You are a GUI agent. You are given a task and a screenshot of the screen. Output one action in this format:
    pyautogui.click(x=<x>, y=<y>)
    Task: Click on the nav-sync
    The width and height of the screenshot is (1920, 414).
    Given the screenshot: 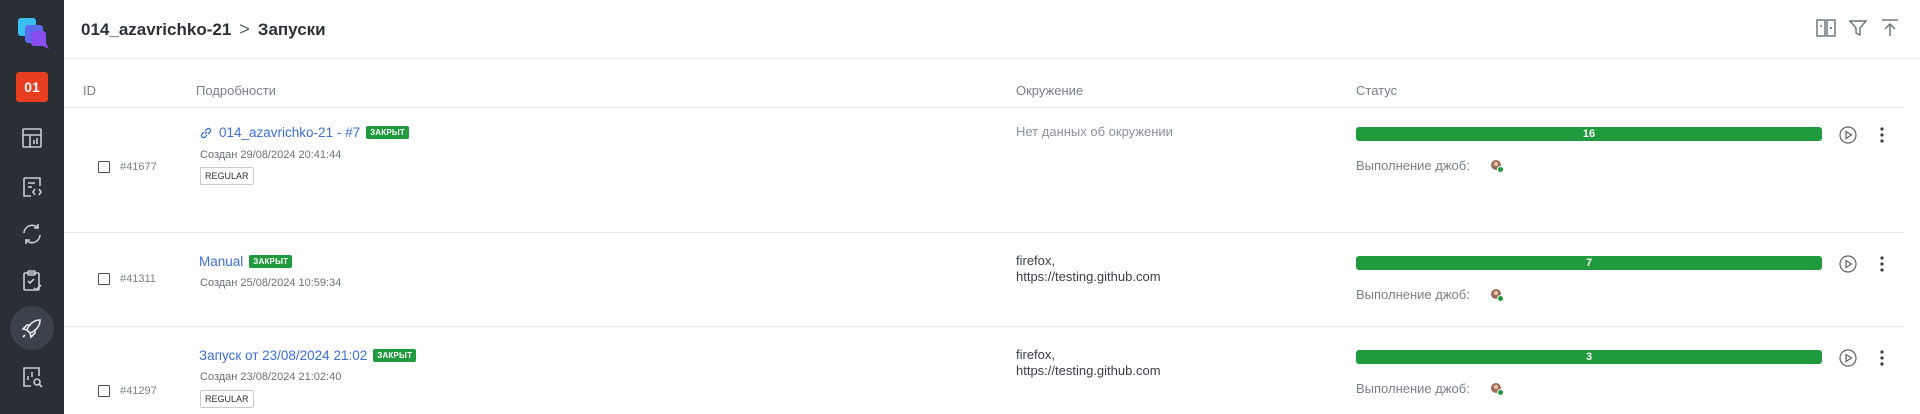 What is the action you would take?
    pyautogui.click(x=32, y=234)
    